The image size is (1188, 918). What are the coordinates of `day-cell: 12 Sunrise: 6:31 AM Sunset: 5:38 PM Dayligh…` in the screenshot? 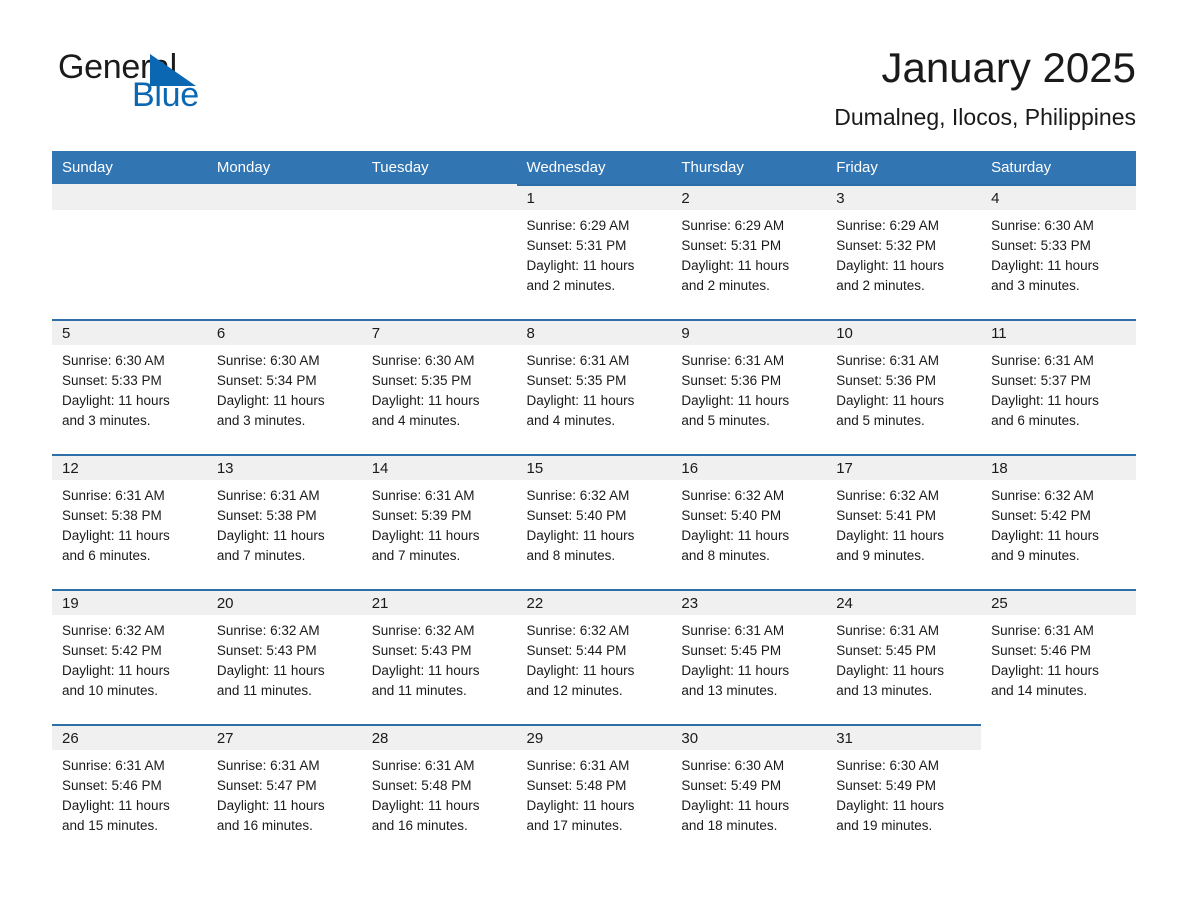 It's located at (129, 521).